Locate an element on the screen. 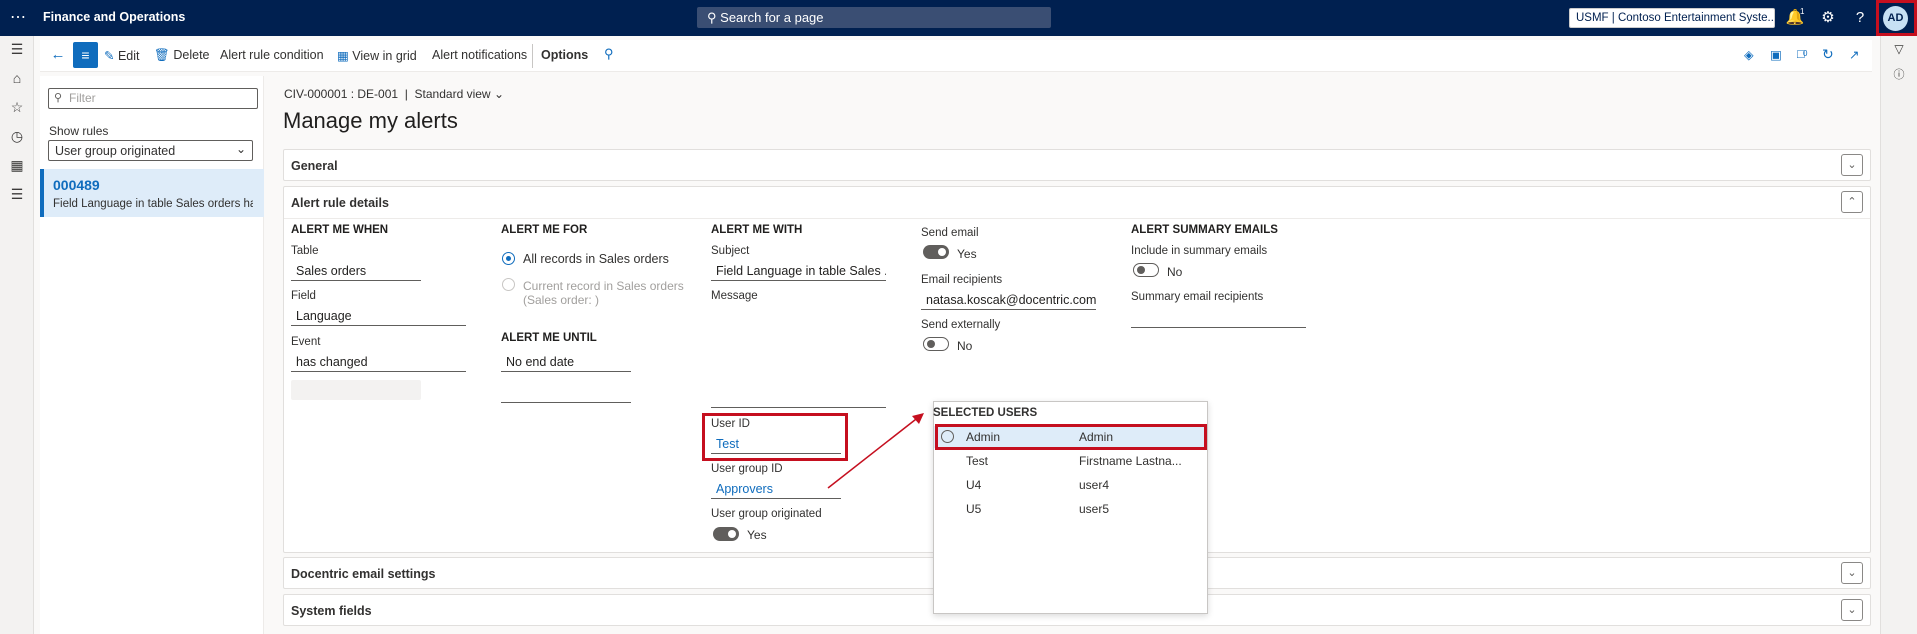  alert-me-with-heading: ALERT ME WITH is located at coordinates (757, 230).